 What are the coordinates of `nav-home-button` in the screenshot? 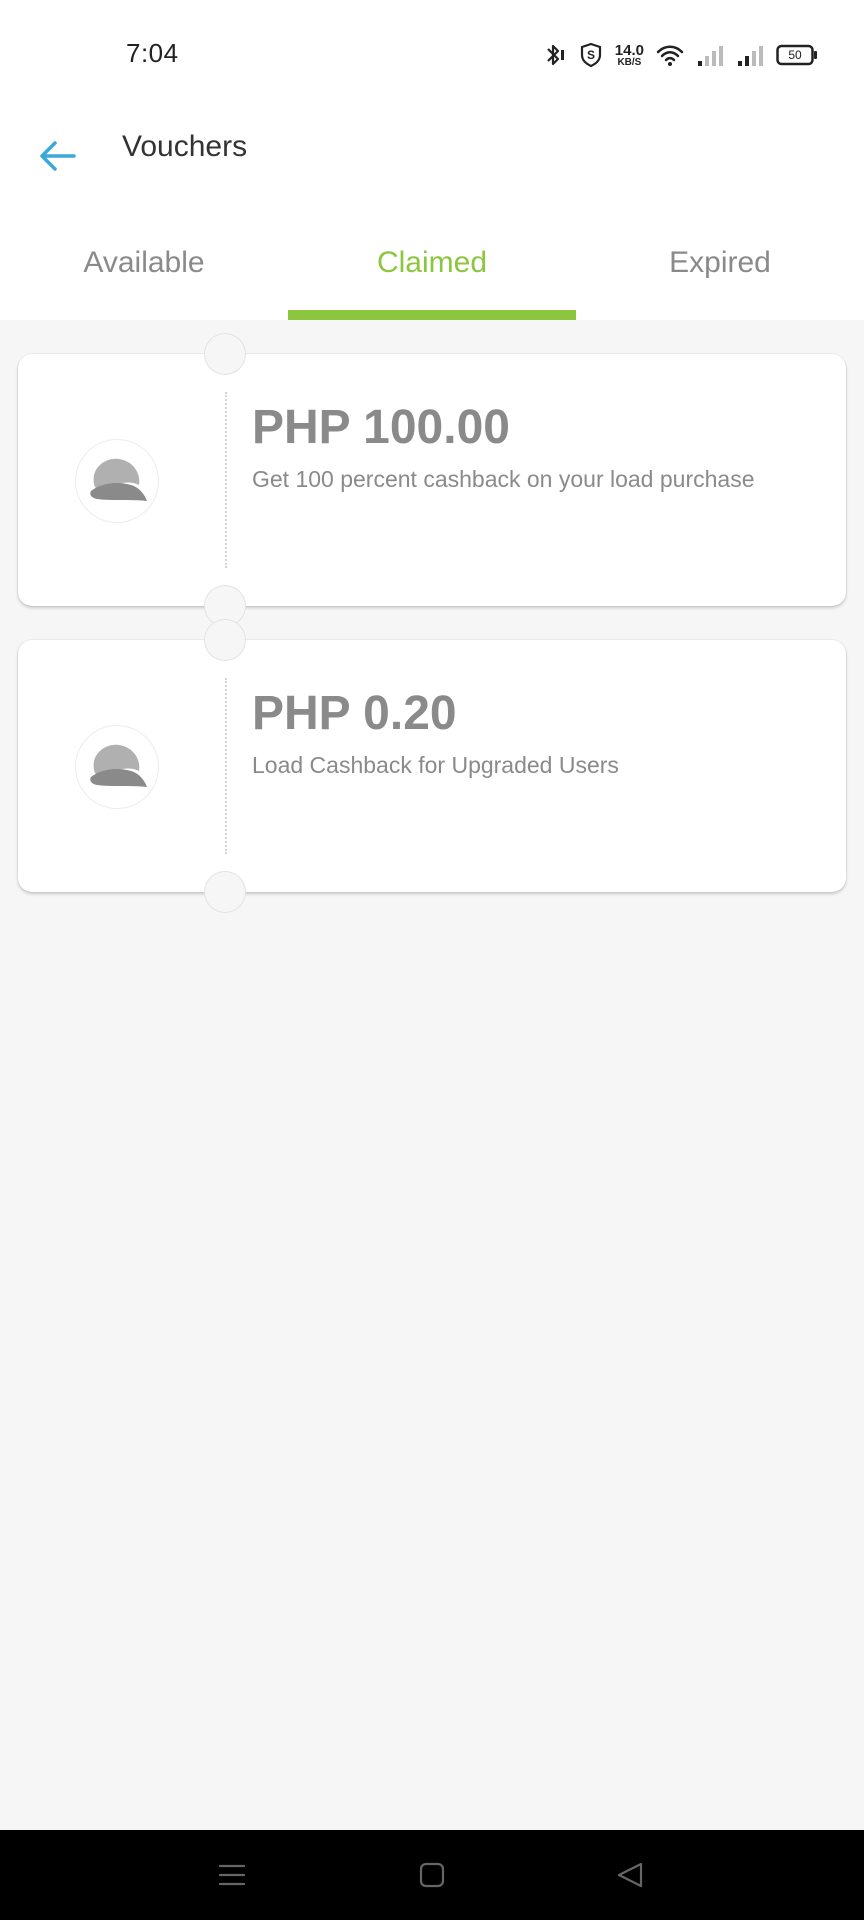 It's located at (432, 1875).